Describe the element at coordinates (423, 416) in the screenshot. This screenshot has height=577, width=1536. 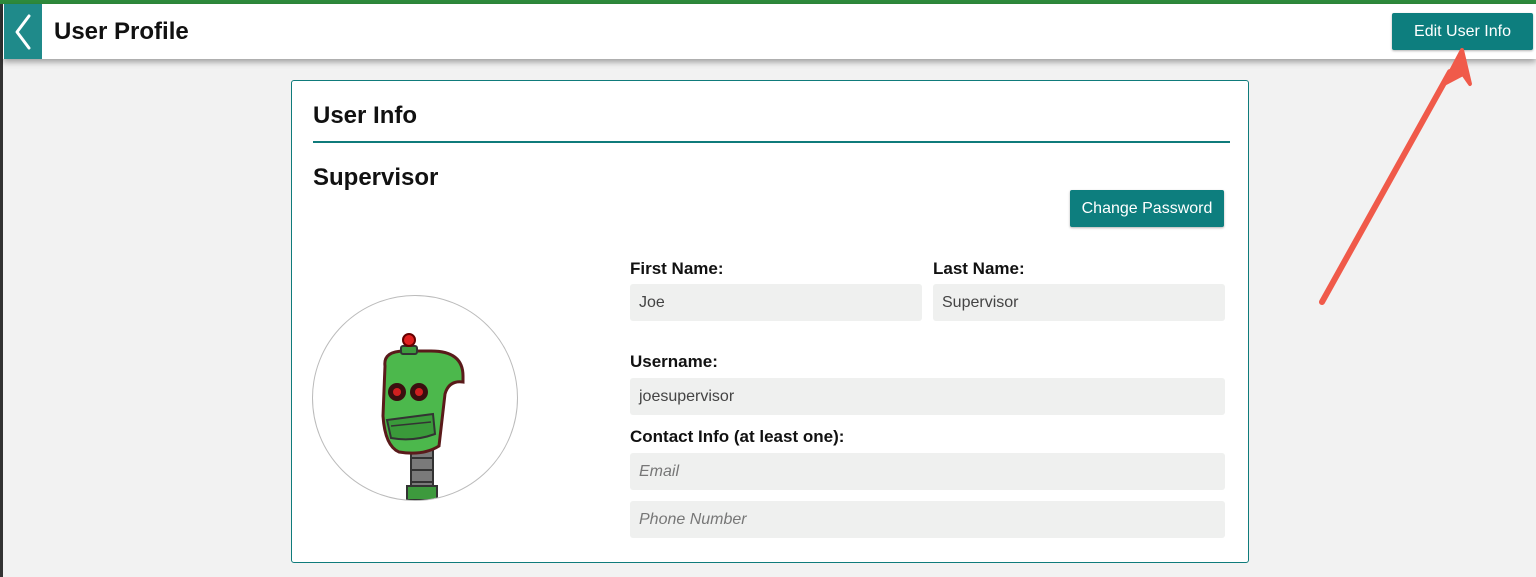
I see `robot-avatar-icon` at that location.